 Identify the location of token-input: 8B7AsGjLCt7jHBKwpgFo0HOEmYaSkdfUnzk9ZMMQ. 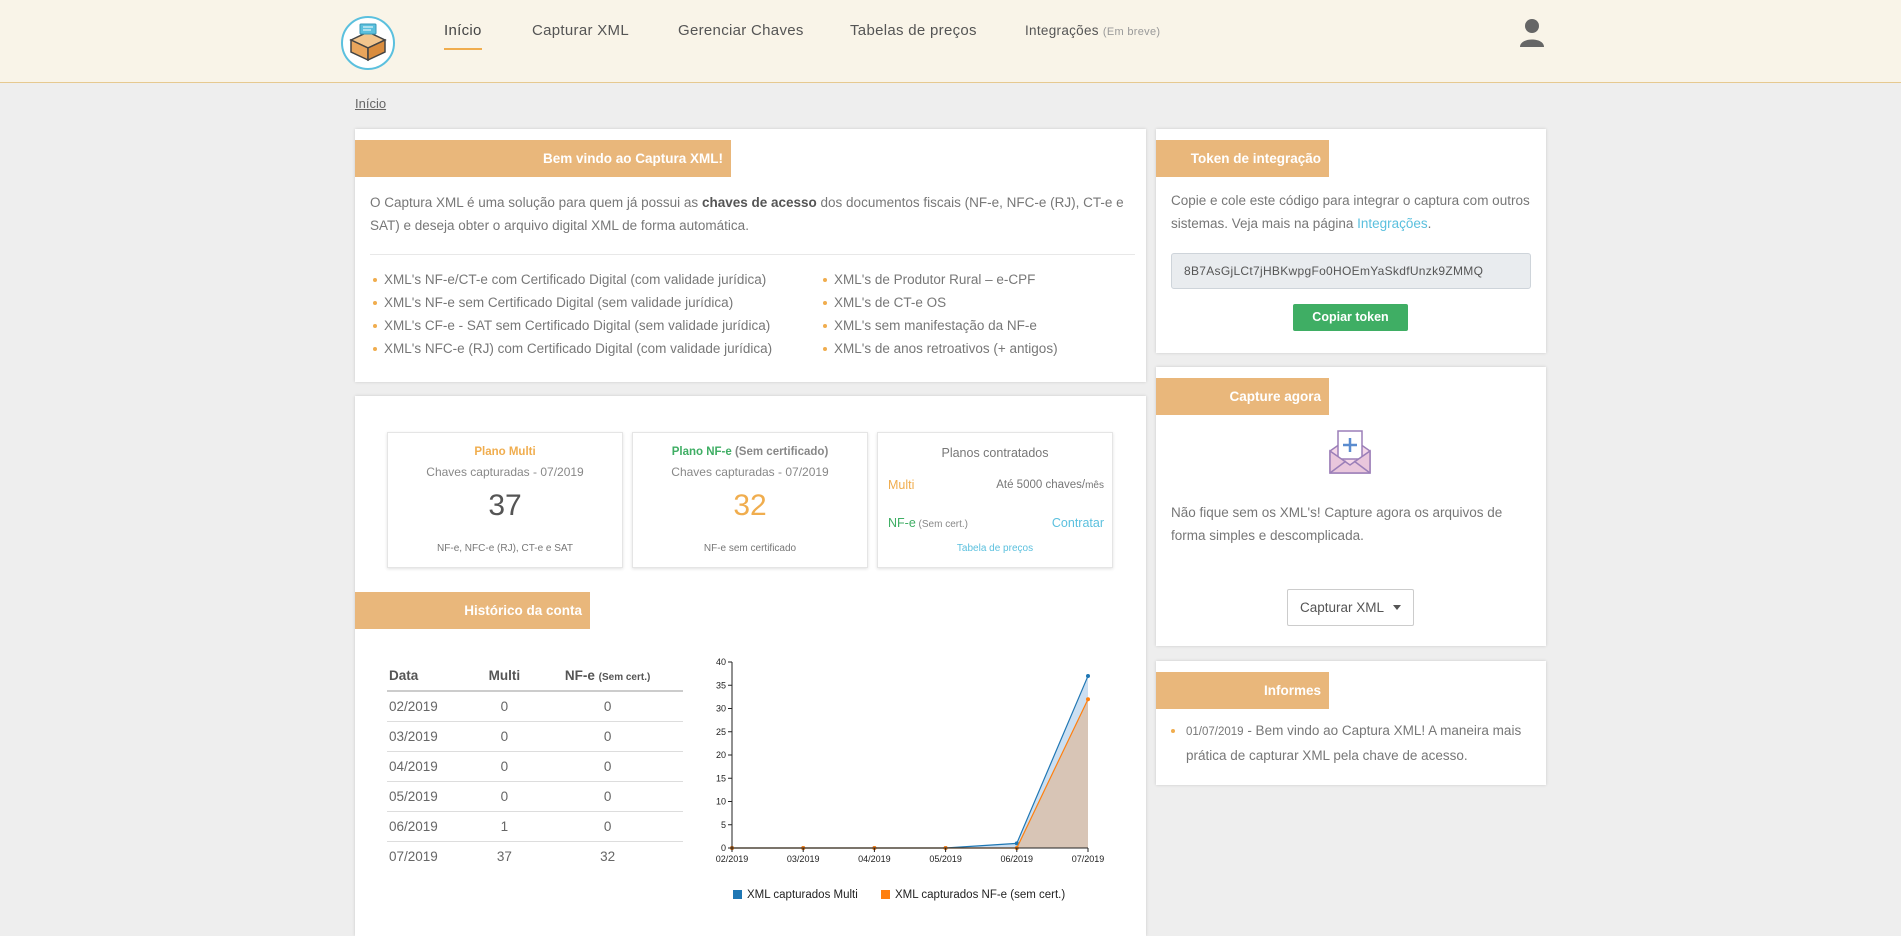
(1351, 271).